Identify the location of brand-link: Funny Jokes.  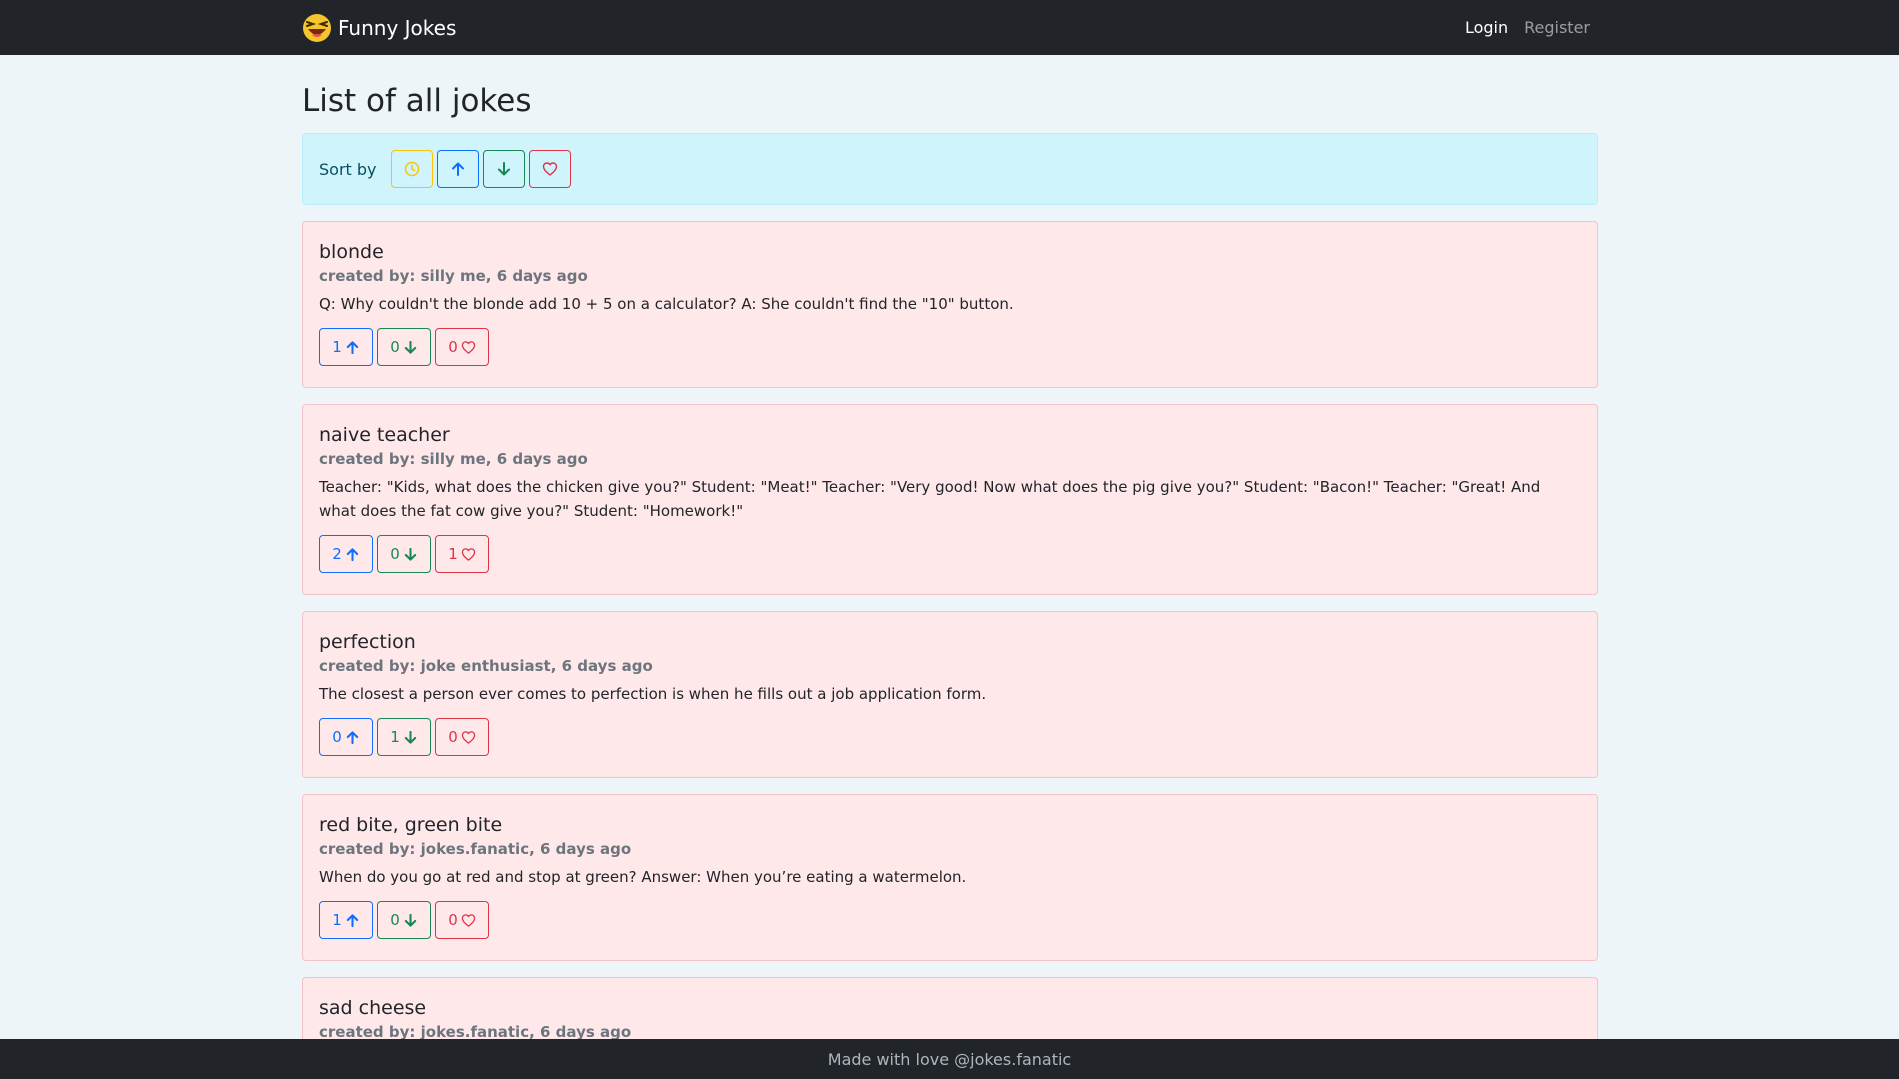
(379, 28).